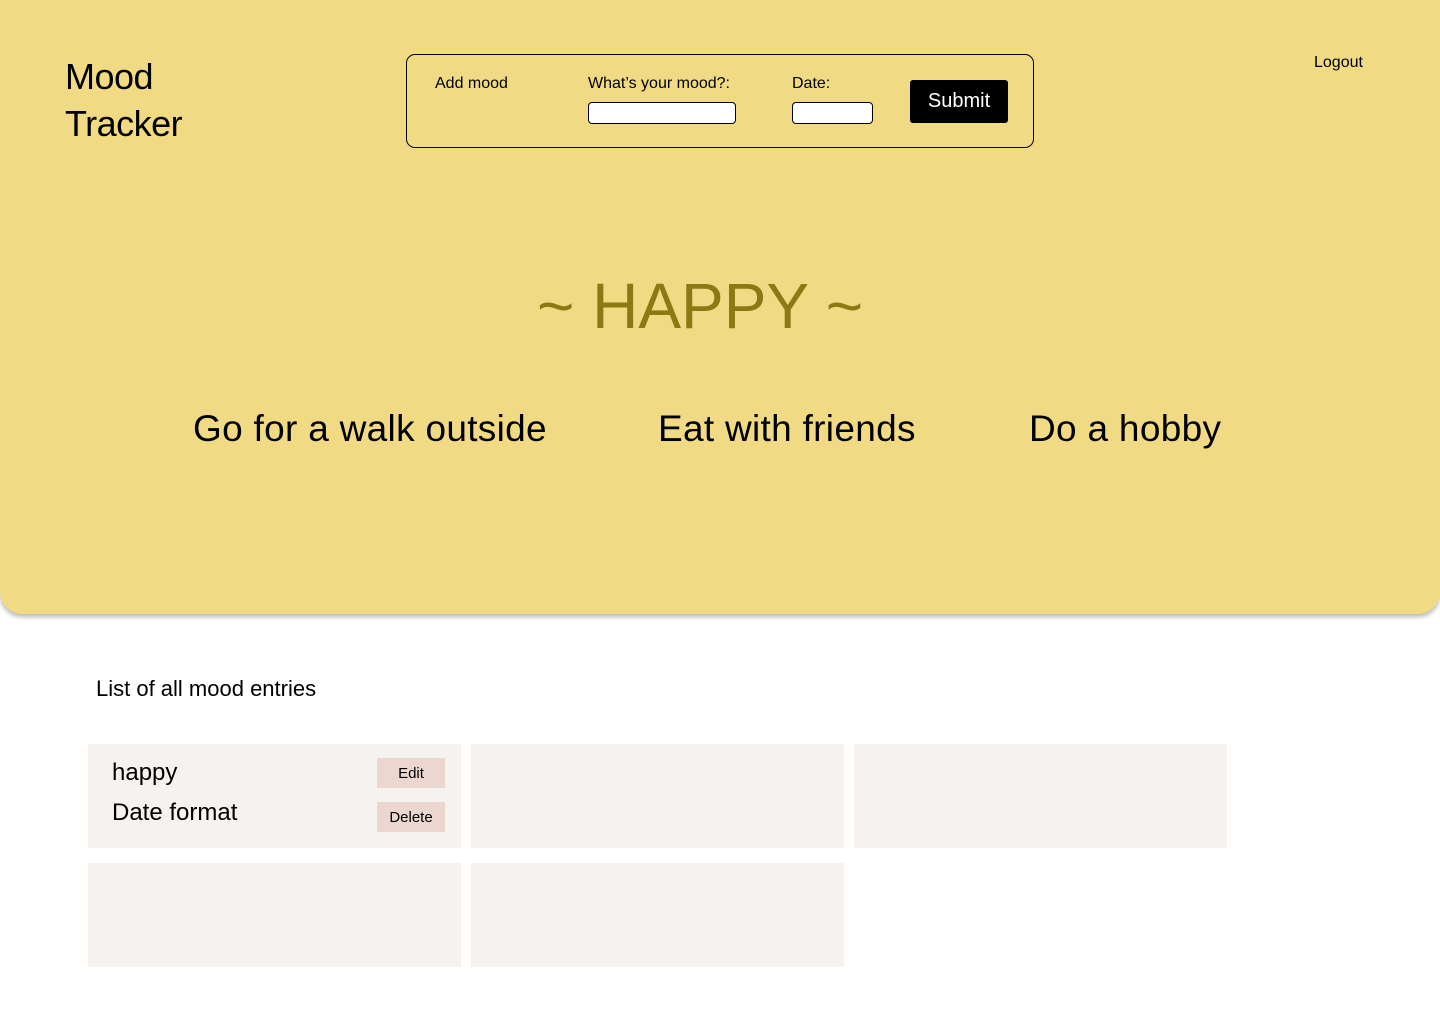 This screenshot has width=1440, height=1024. What do you see at coordinates (145, 772) in the screenshot?
I see `entry-mood: happy` at bounding box center [145, 772].